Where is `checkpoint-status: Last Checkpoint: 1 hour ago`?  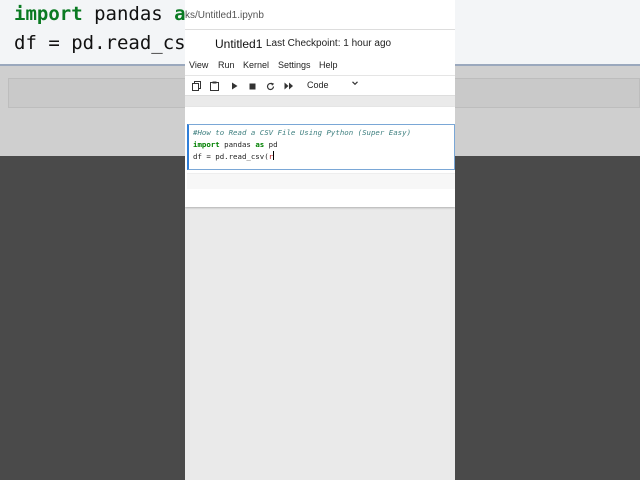 checkpoint-status: Last Checkpoint: 1 hour ago is located at coordinates (329, 43).